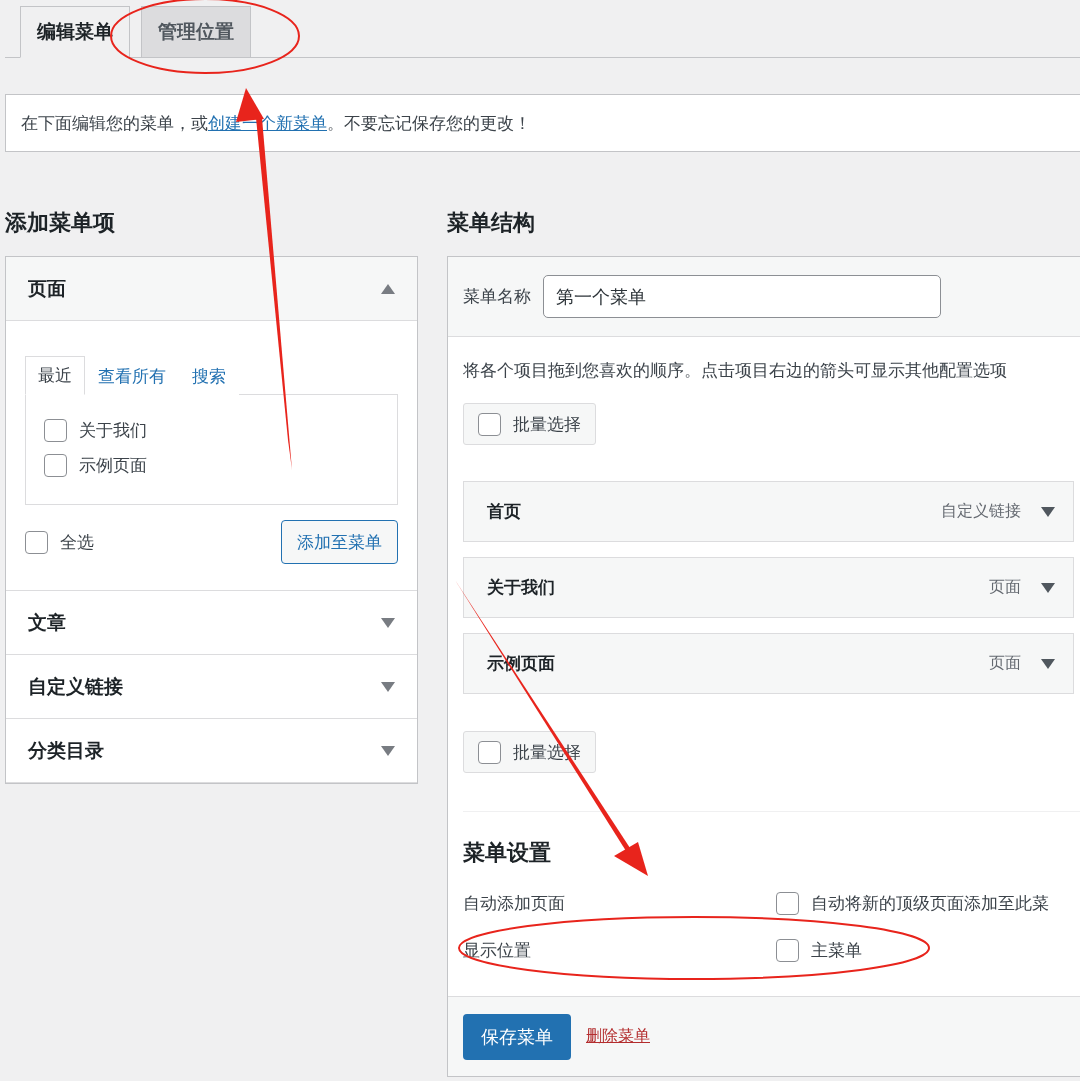 This screenshot has width=1080, height=1081. Describe the element at coordinates (77, 542) in the screenshot. I see `select-all-label: 全选` at that location.